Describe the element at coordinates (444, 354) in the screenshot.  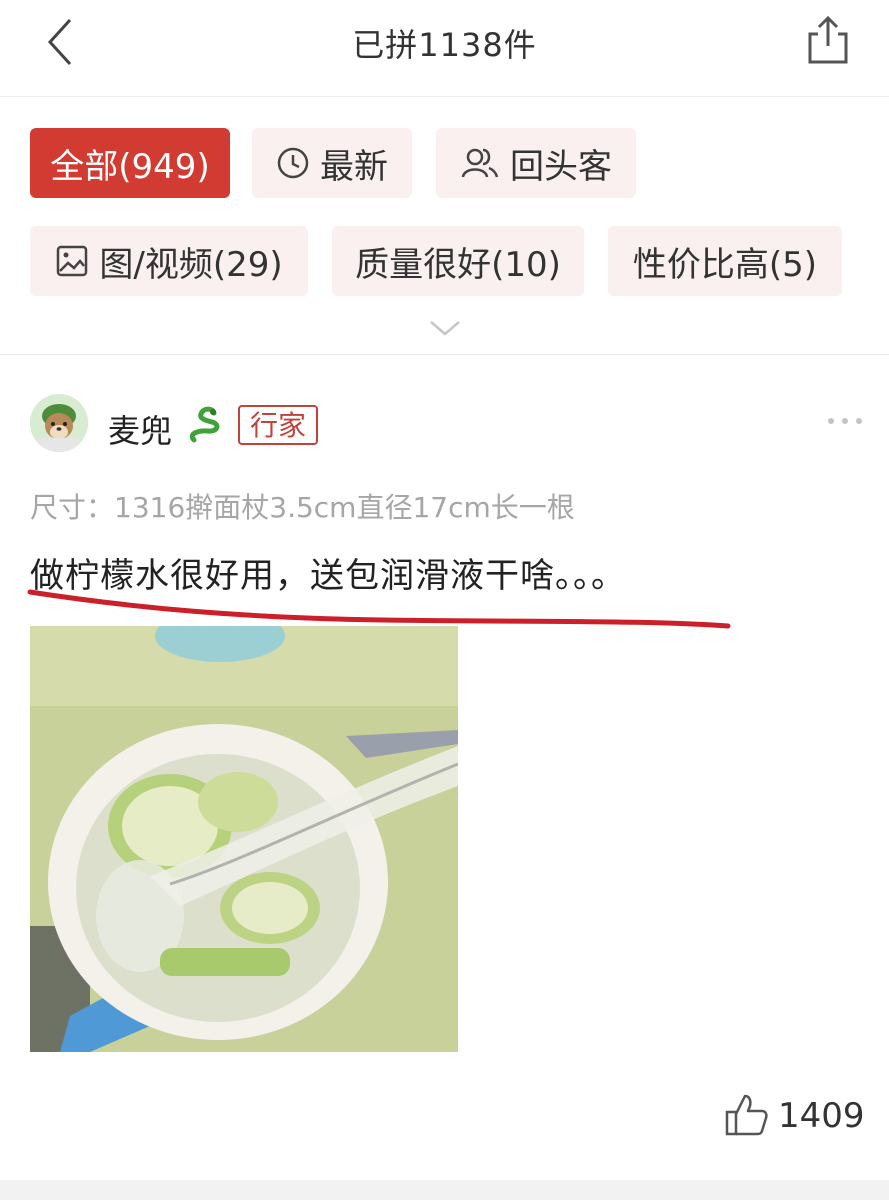
I see `section-divider` at that location.